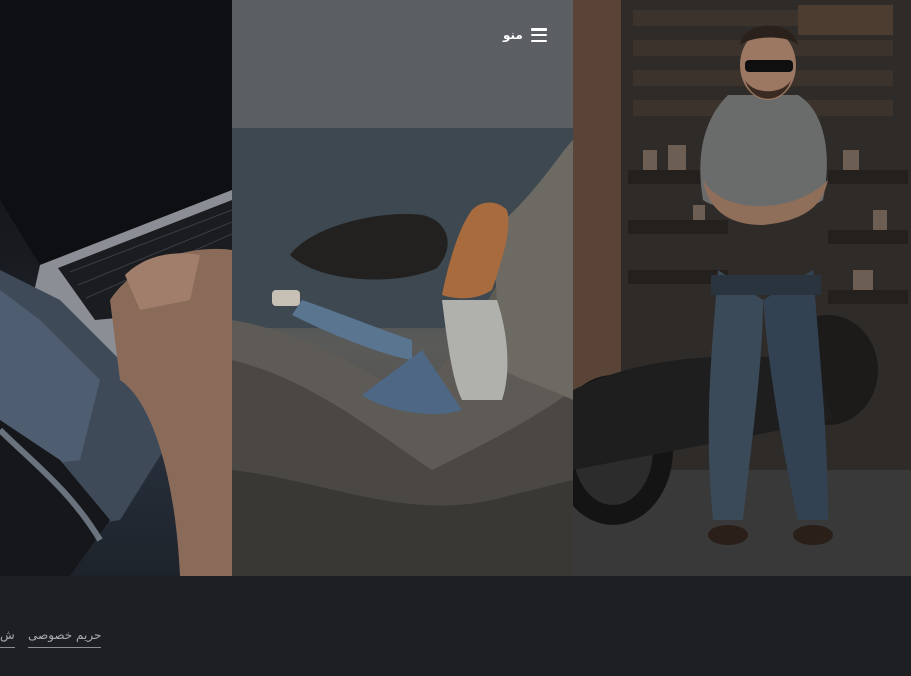 This screenshot has width=911, height=676. What do you see at coordinates (455, 626) in the screenshot?
I see `footer: حریم خصوصی ش` at bounding box center [455, 626].